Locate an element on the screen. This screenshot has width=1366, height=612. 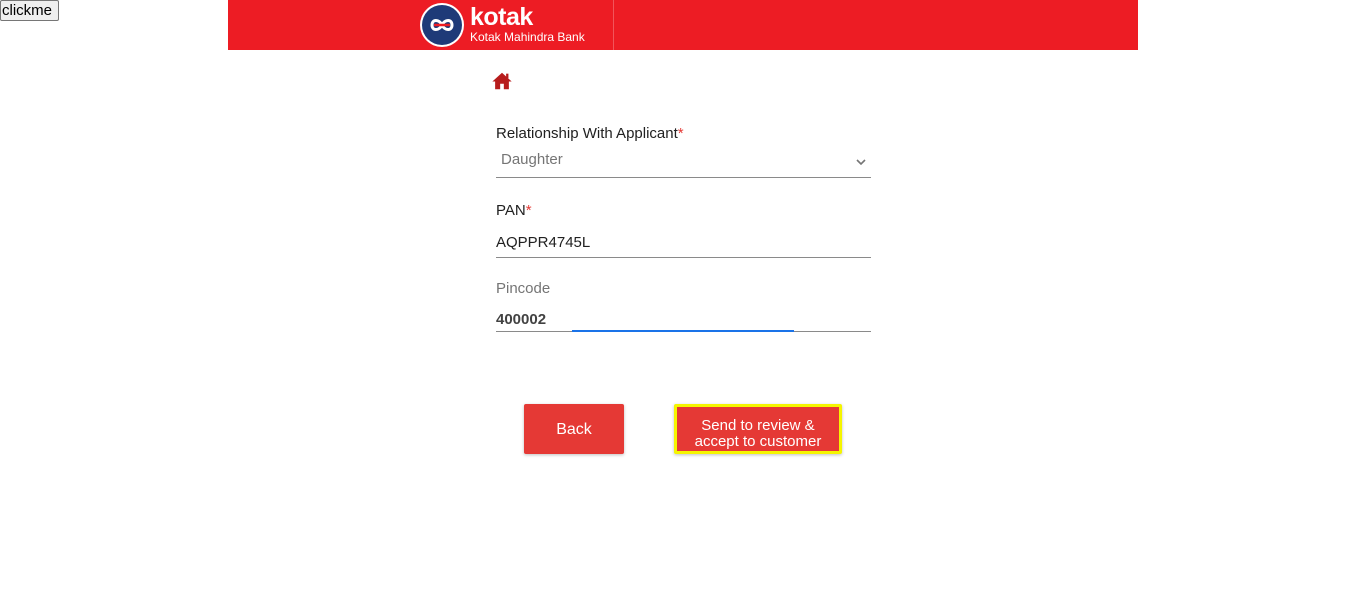
back-button: Back is located at coordinates (574, 429).